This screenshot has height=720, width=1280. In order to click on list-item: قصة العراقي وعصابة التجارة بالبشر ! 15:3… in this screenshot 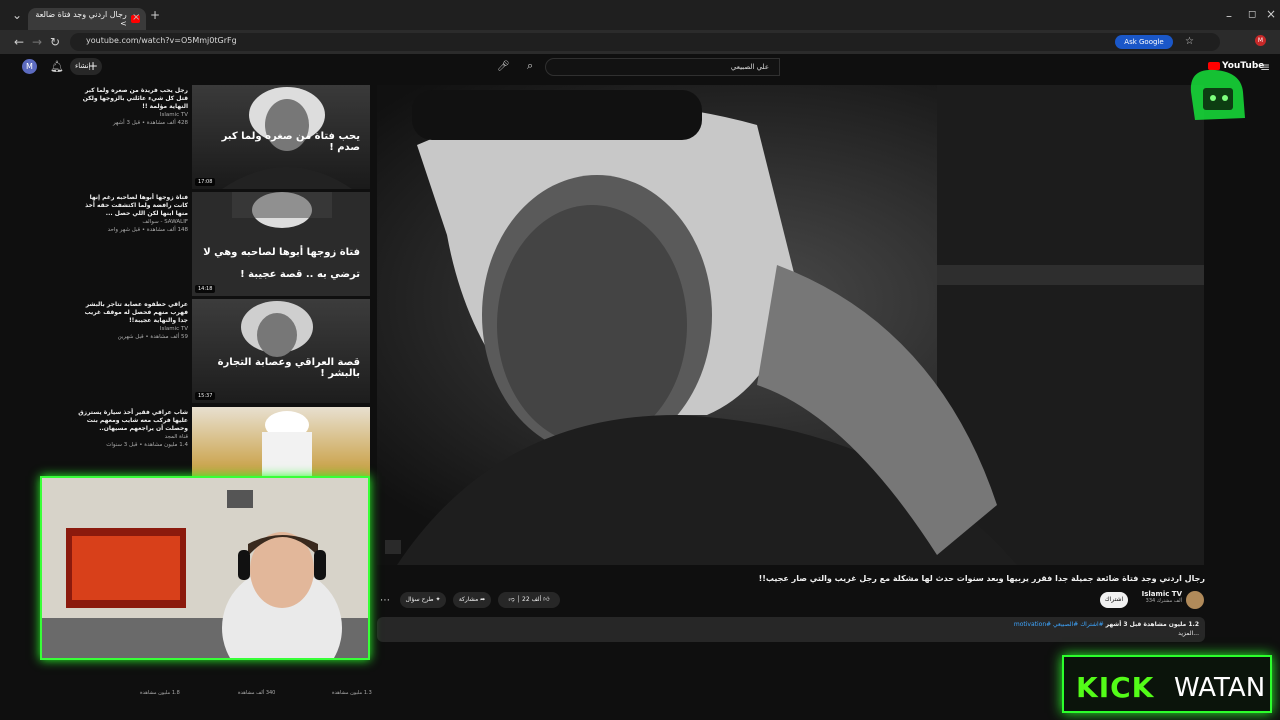, I will do `click(225, 351)`.